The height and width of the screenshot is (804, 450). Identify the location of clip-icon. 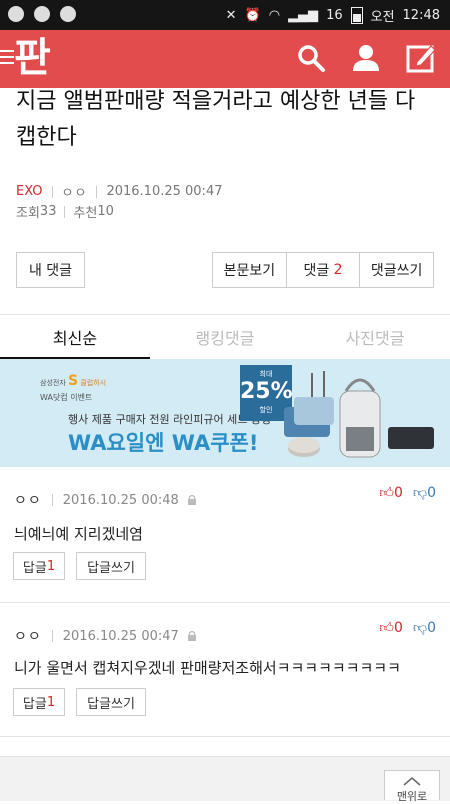
(42, 14).